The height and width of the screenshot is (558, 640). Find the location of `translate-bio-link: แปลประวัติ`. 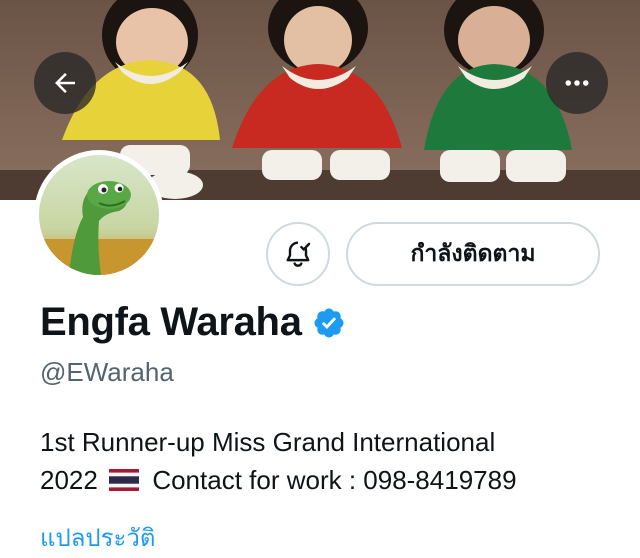

translate-bio-link: แปลประวัติ is located at coordinates (98, 537).